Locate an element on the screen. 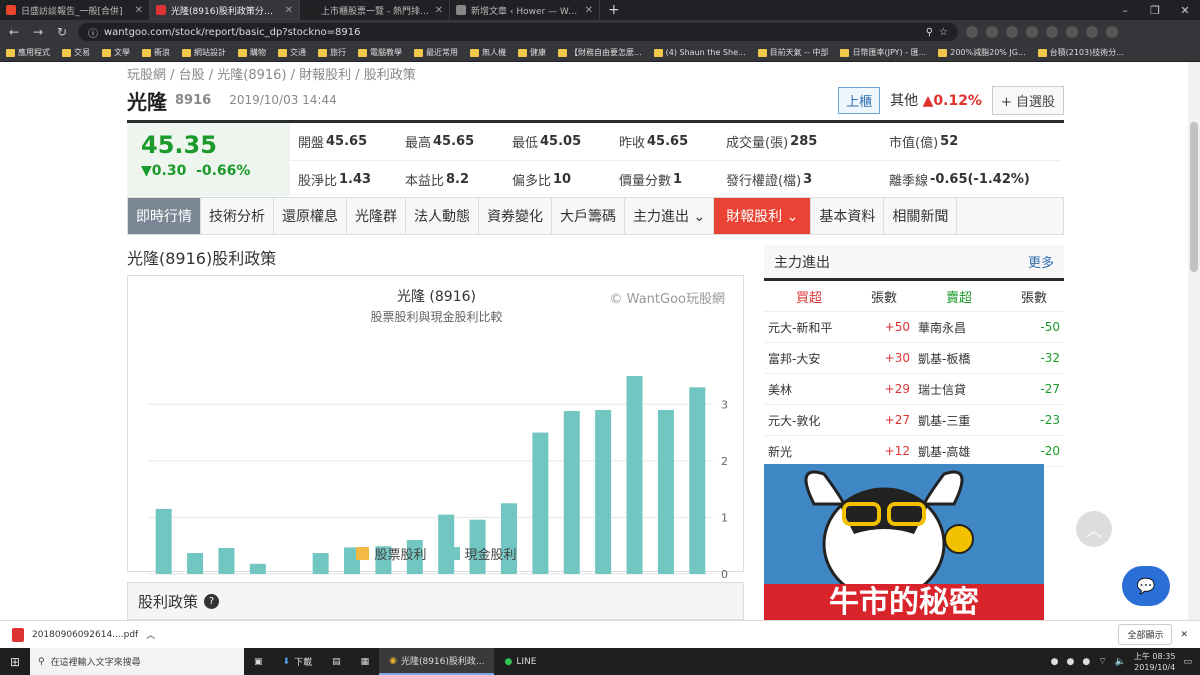  nav-tab: 技術分析 is located at coordinates (237, 216).